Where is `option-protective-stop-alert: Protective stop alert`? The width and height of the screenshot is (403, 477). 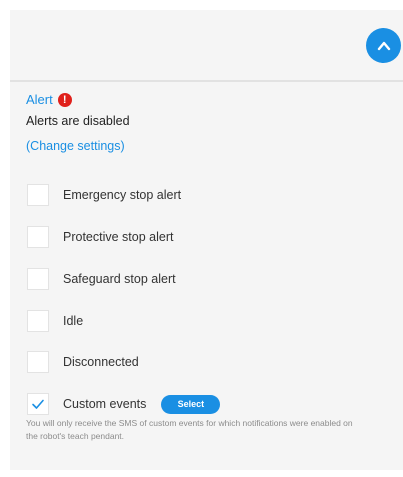 option-protective-stop-alert: Protective stop alert is located at coordinates (100, 237).